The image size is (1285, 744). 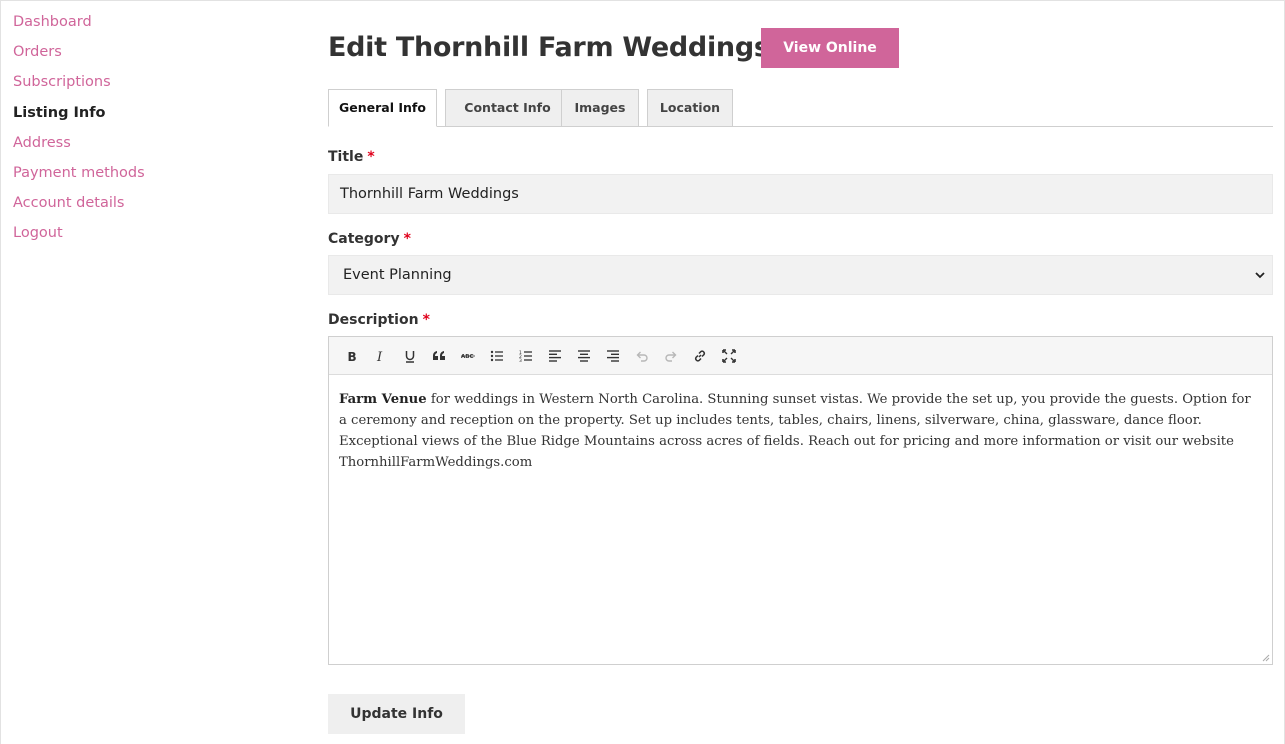 What do you see at coordinates (138, 178) in the screenshot?
I see `sidebar-item-payment-methods: Payment methods` at bounding box center [138, 178].